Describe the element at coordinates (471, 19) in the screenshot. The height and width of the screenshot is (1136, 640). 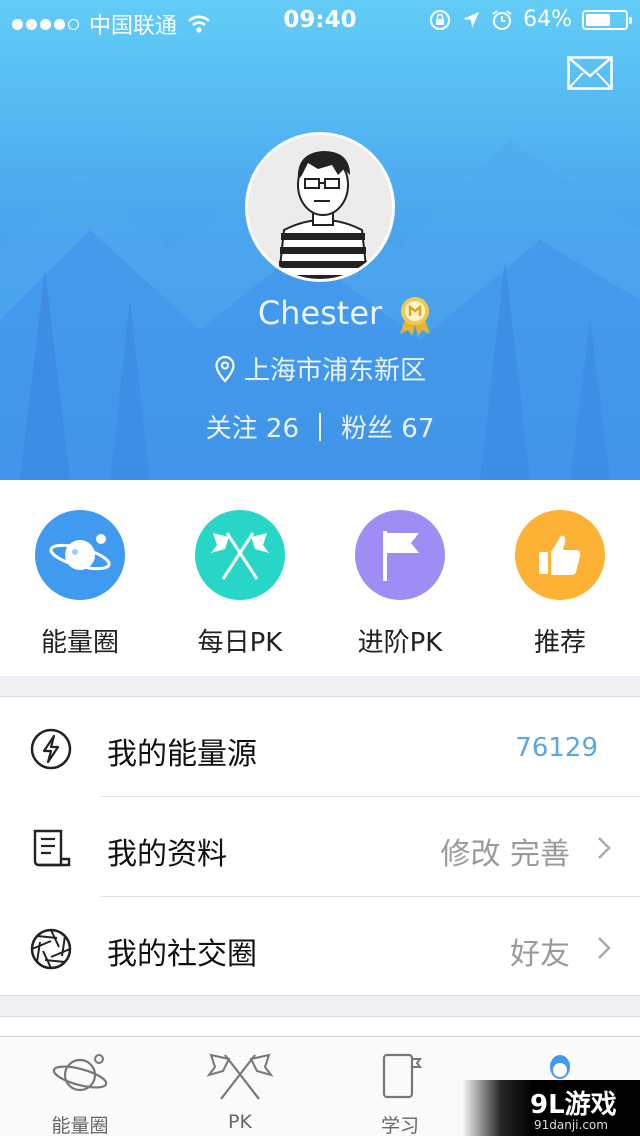
I see `location-arrow-icon` at that location.